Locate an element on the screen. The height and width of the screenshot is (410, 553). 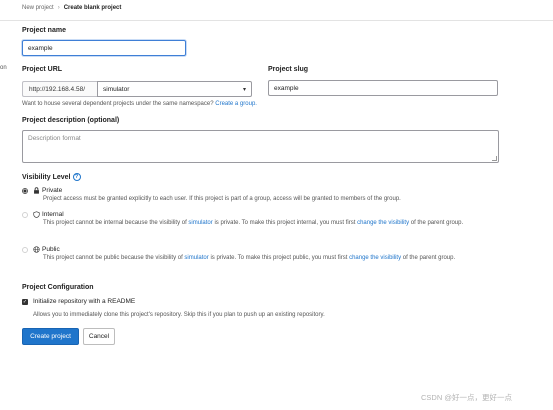
breadcrumb-new-project: New project is located at coordinates (38, 8).